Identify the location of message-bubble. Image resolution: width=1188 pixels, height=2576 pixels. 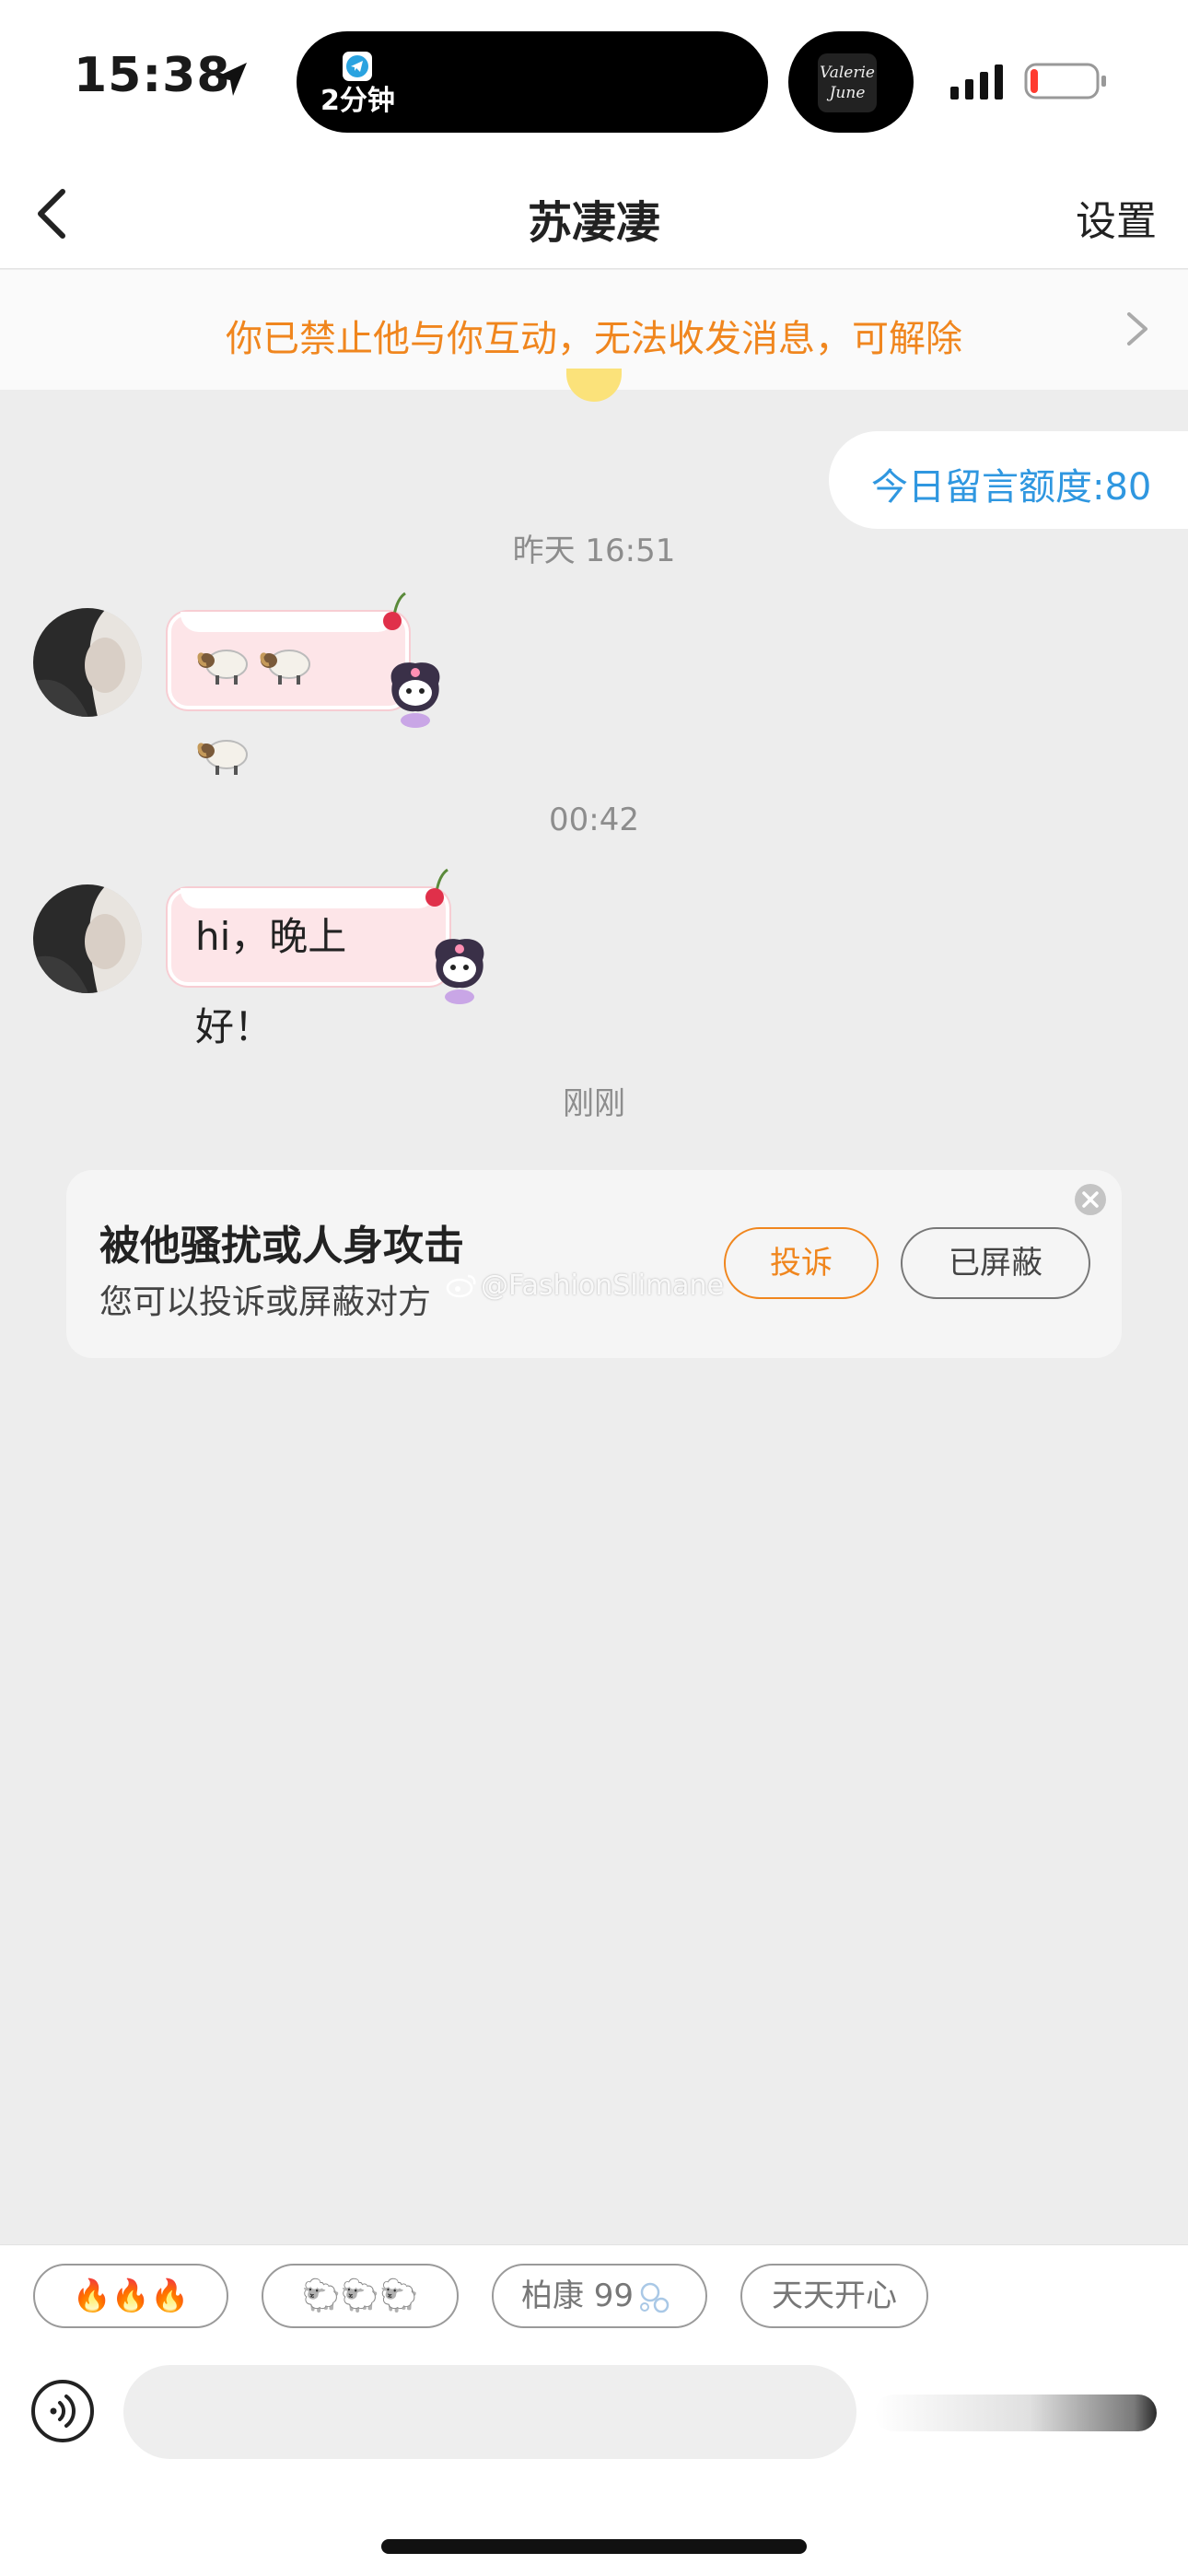
(288, 693).